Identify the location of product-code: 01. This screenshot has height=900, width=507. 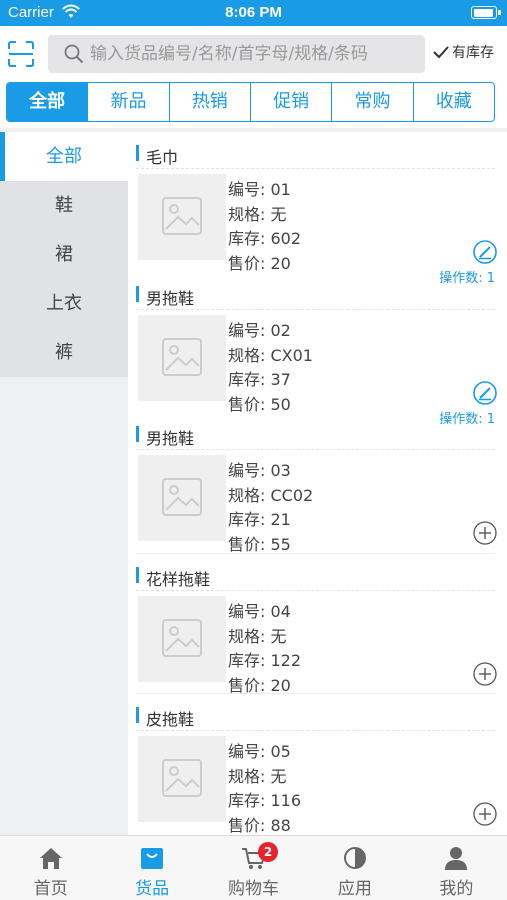
(280, 189).